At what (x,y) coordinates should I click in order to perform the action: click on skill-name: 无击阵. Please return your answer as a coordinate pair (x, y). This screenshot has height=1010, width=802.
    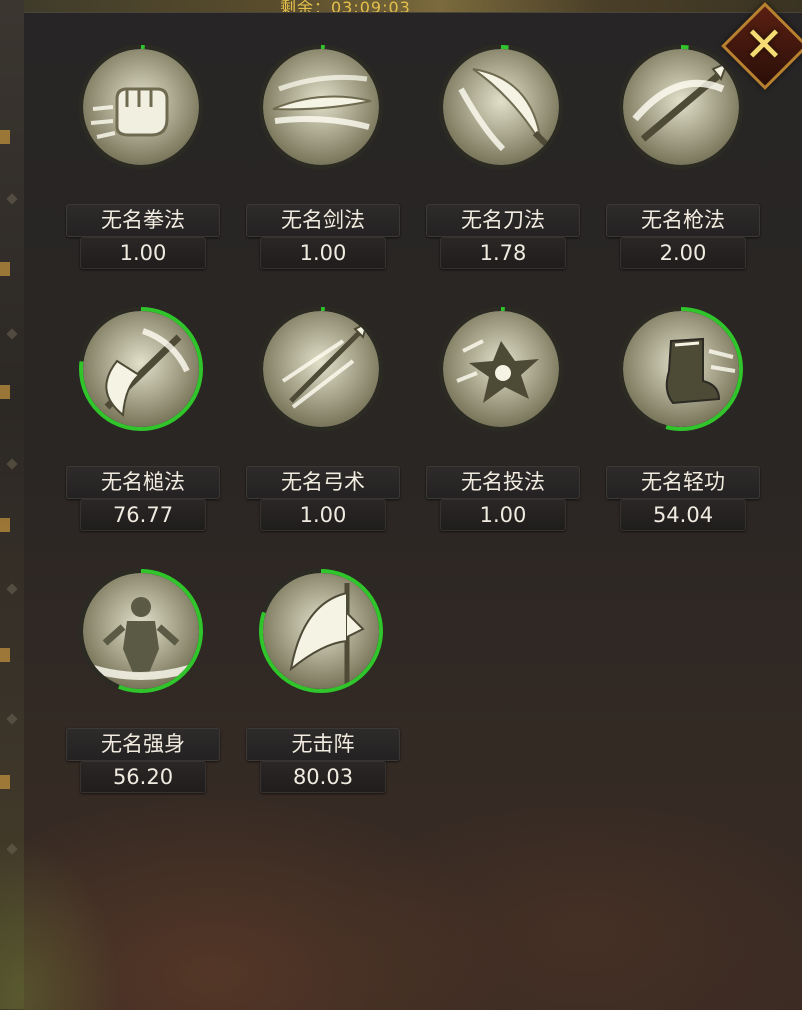
    Looking at the image, I should click on (323, 744).